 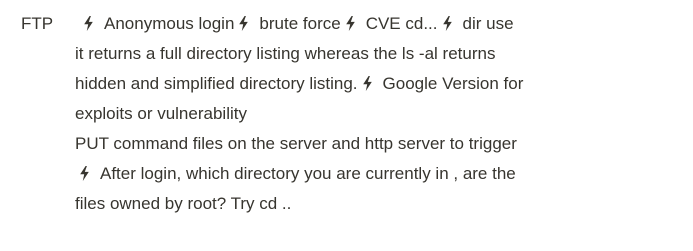 I want to click on note-text: exploits or vulnerability, so click(x=161, y=113).